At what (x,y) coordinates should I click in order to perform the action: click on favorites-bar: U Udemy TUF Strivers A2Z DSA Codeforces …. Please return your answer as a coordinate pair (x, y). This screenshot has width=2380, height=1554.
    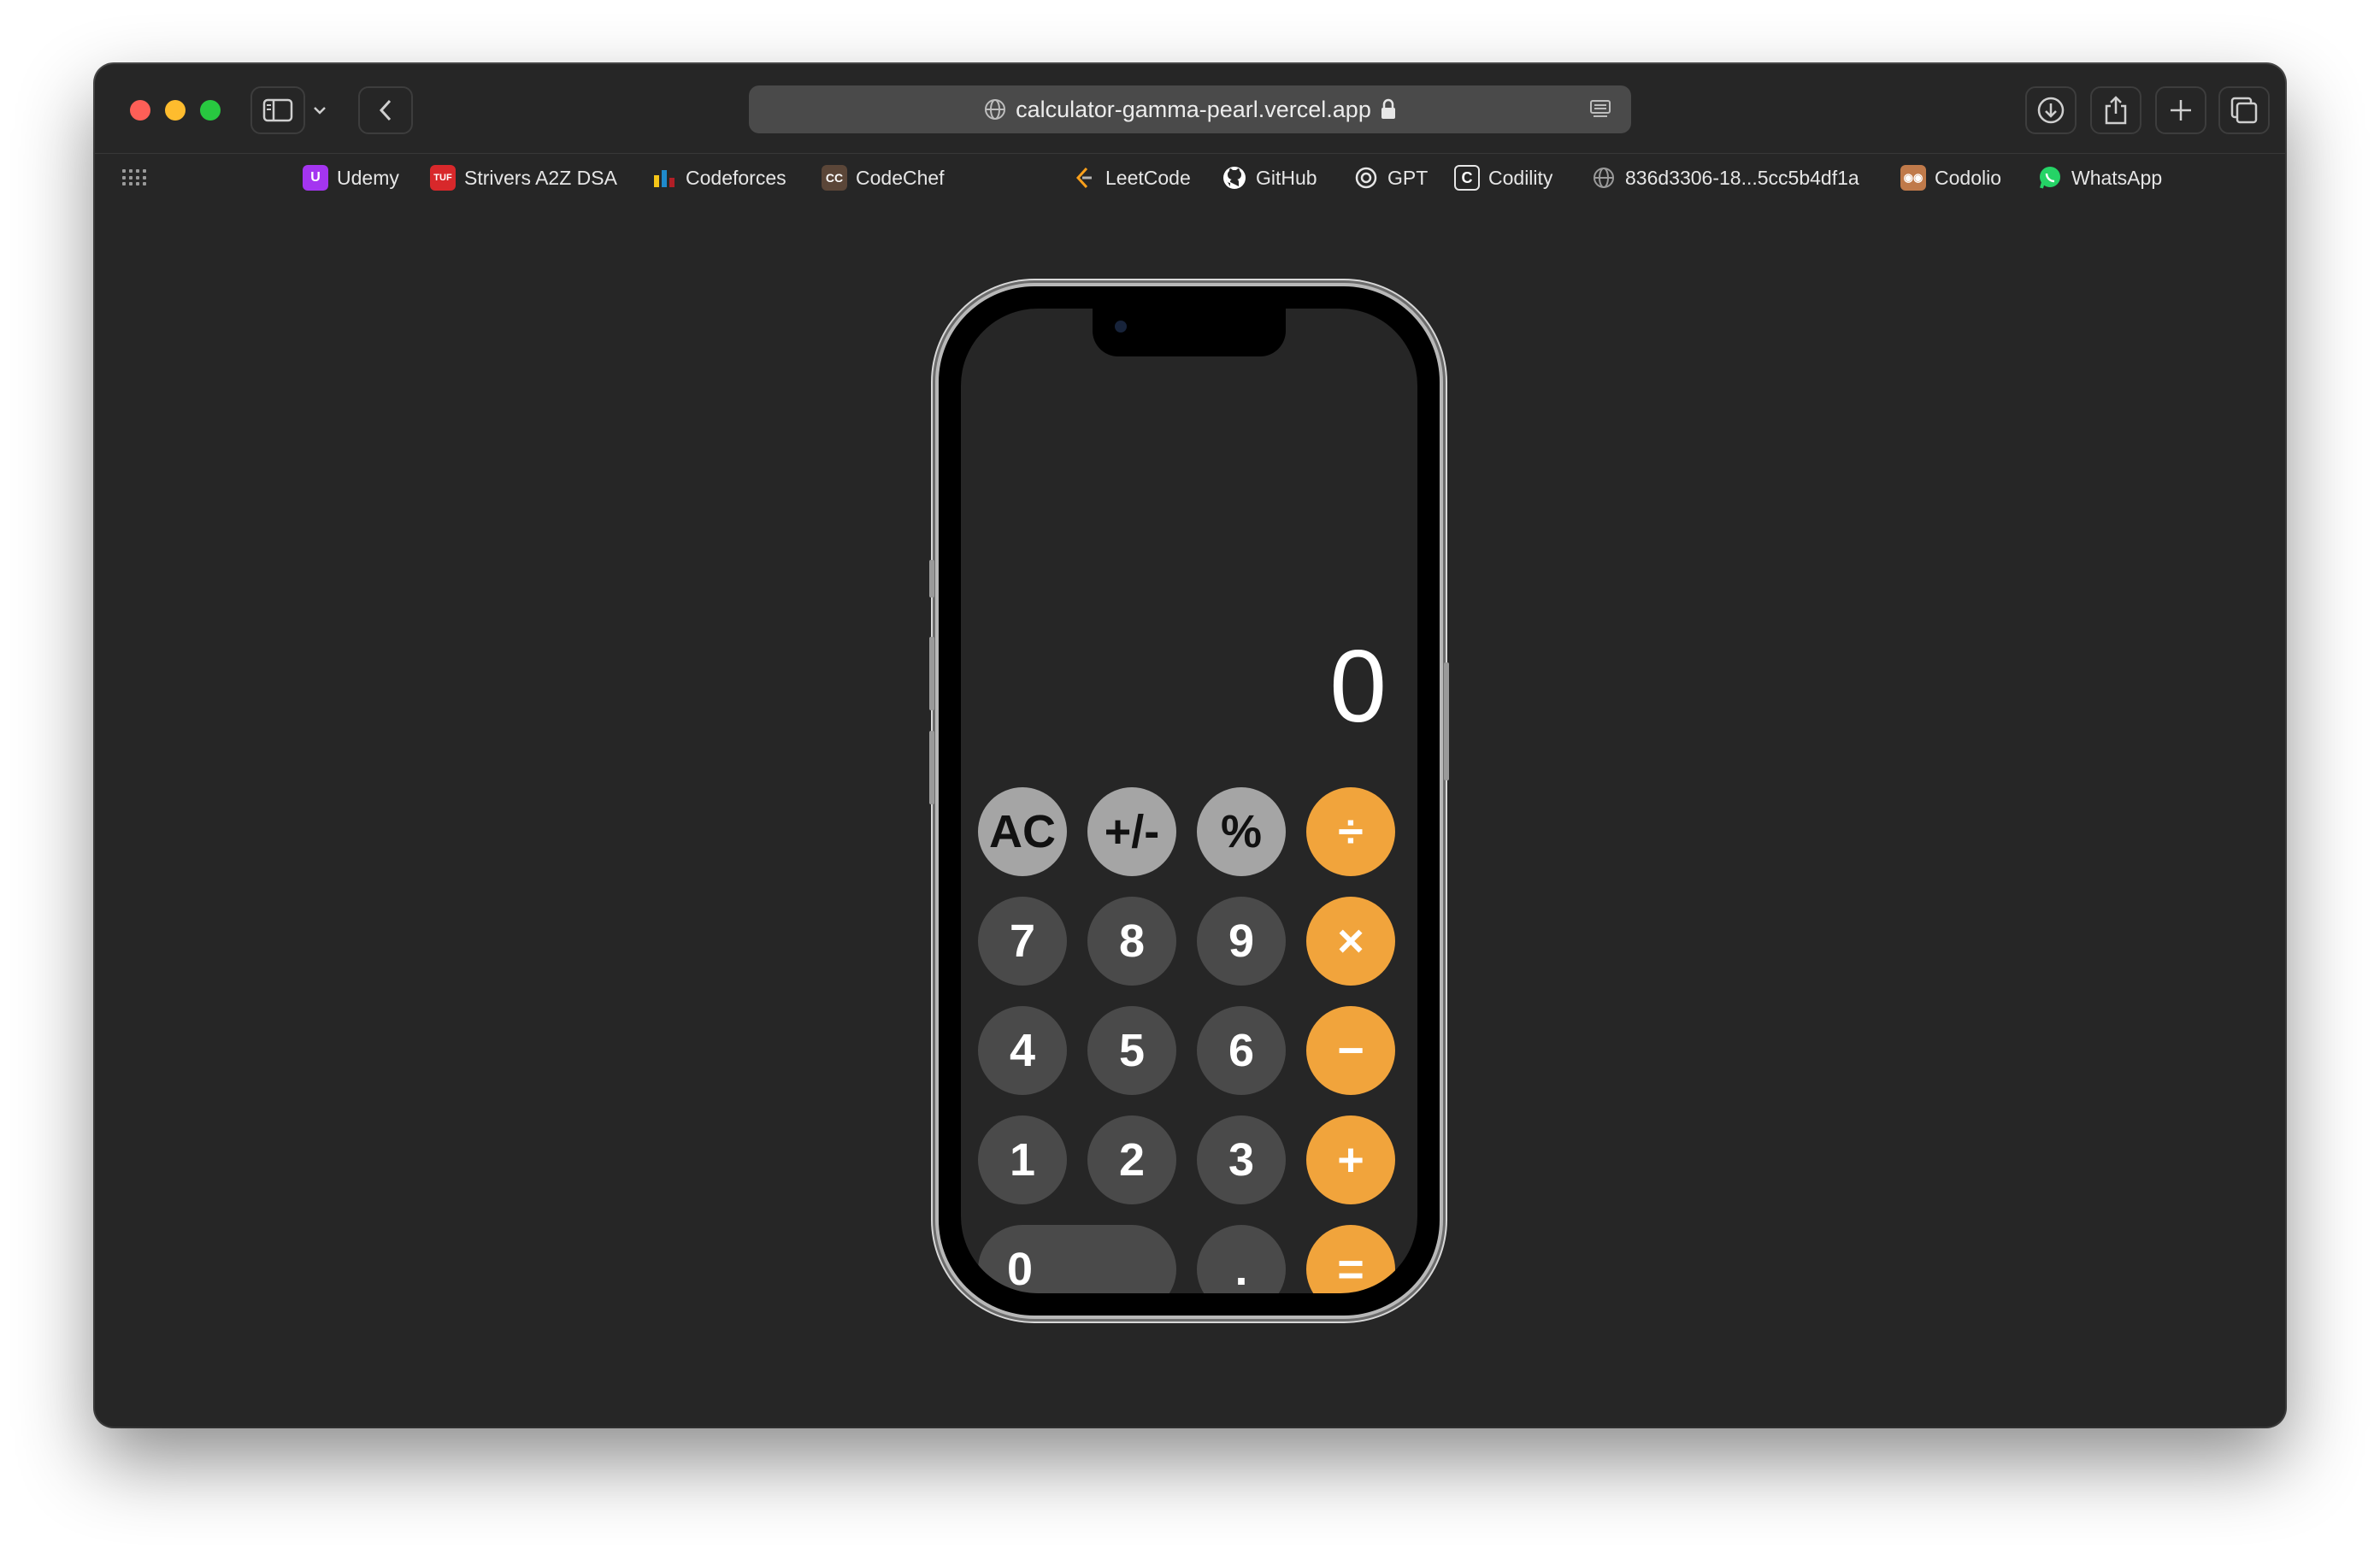
    Looking at the image, I should click on (1190, 178).